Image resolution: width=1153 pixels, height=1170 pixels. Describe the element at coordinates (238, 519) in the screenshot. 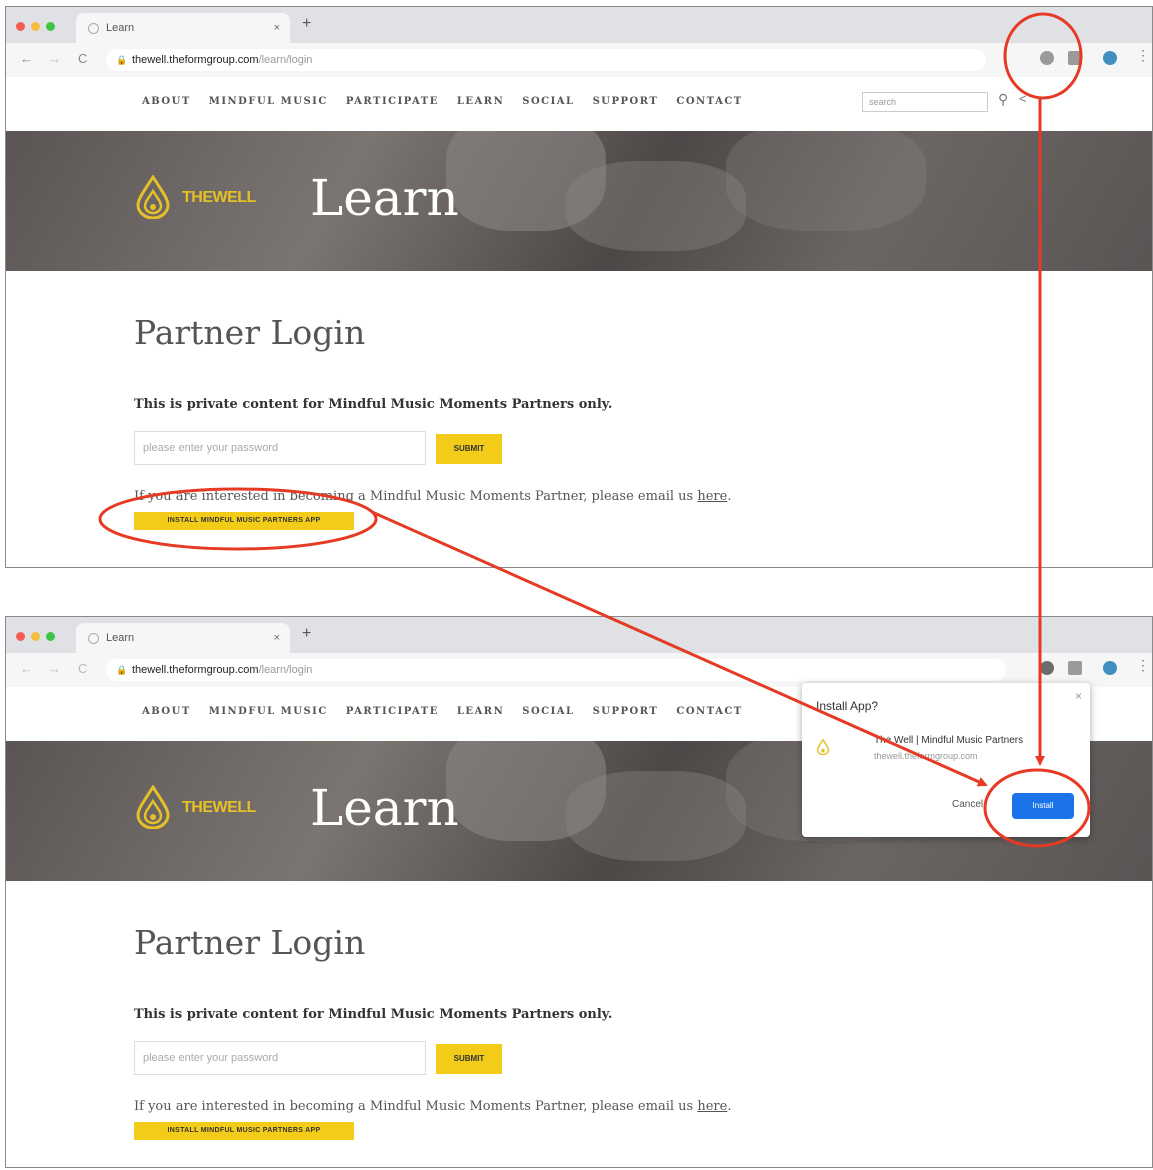

I see `annotation-ellipse-install-button` at that location.